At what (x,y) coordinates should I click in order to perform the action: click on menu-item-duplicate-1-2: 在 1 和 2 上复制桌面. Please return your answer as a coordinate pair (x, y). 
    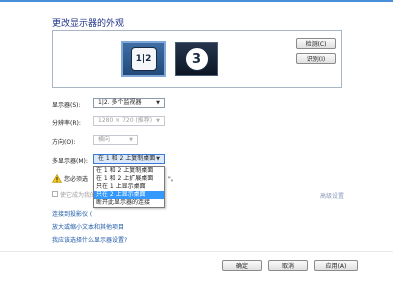
    Looking at the image, I should click on (129, 171).